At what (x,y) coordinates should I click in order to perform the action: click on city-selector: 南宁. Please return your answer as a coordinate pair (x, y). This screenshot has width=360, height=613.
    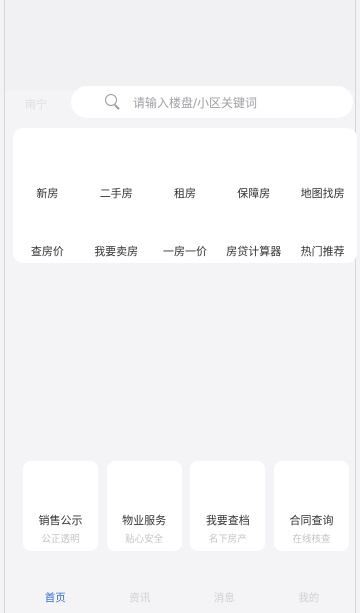
    Looking at the image, I should click on (36, 104).